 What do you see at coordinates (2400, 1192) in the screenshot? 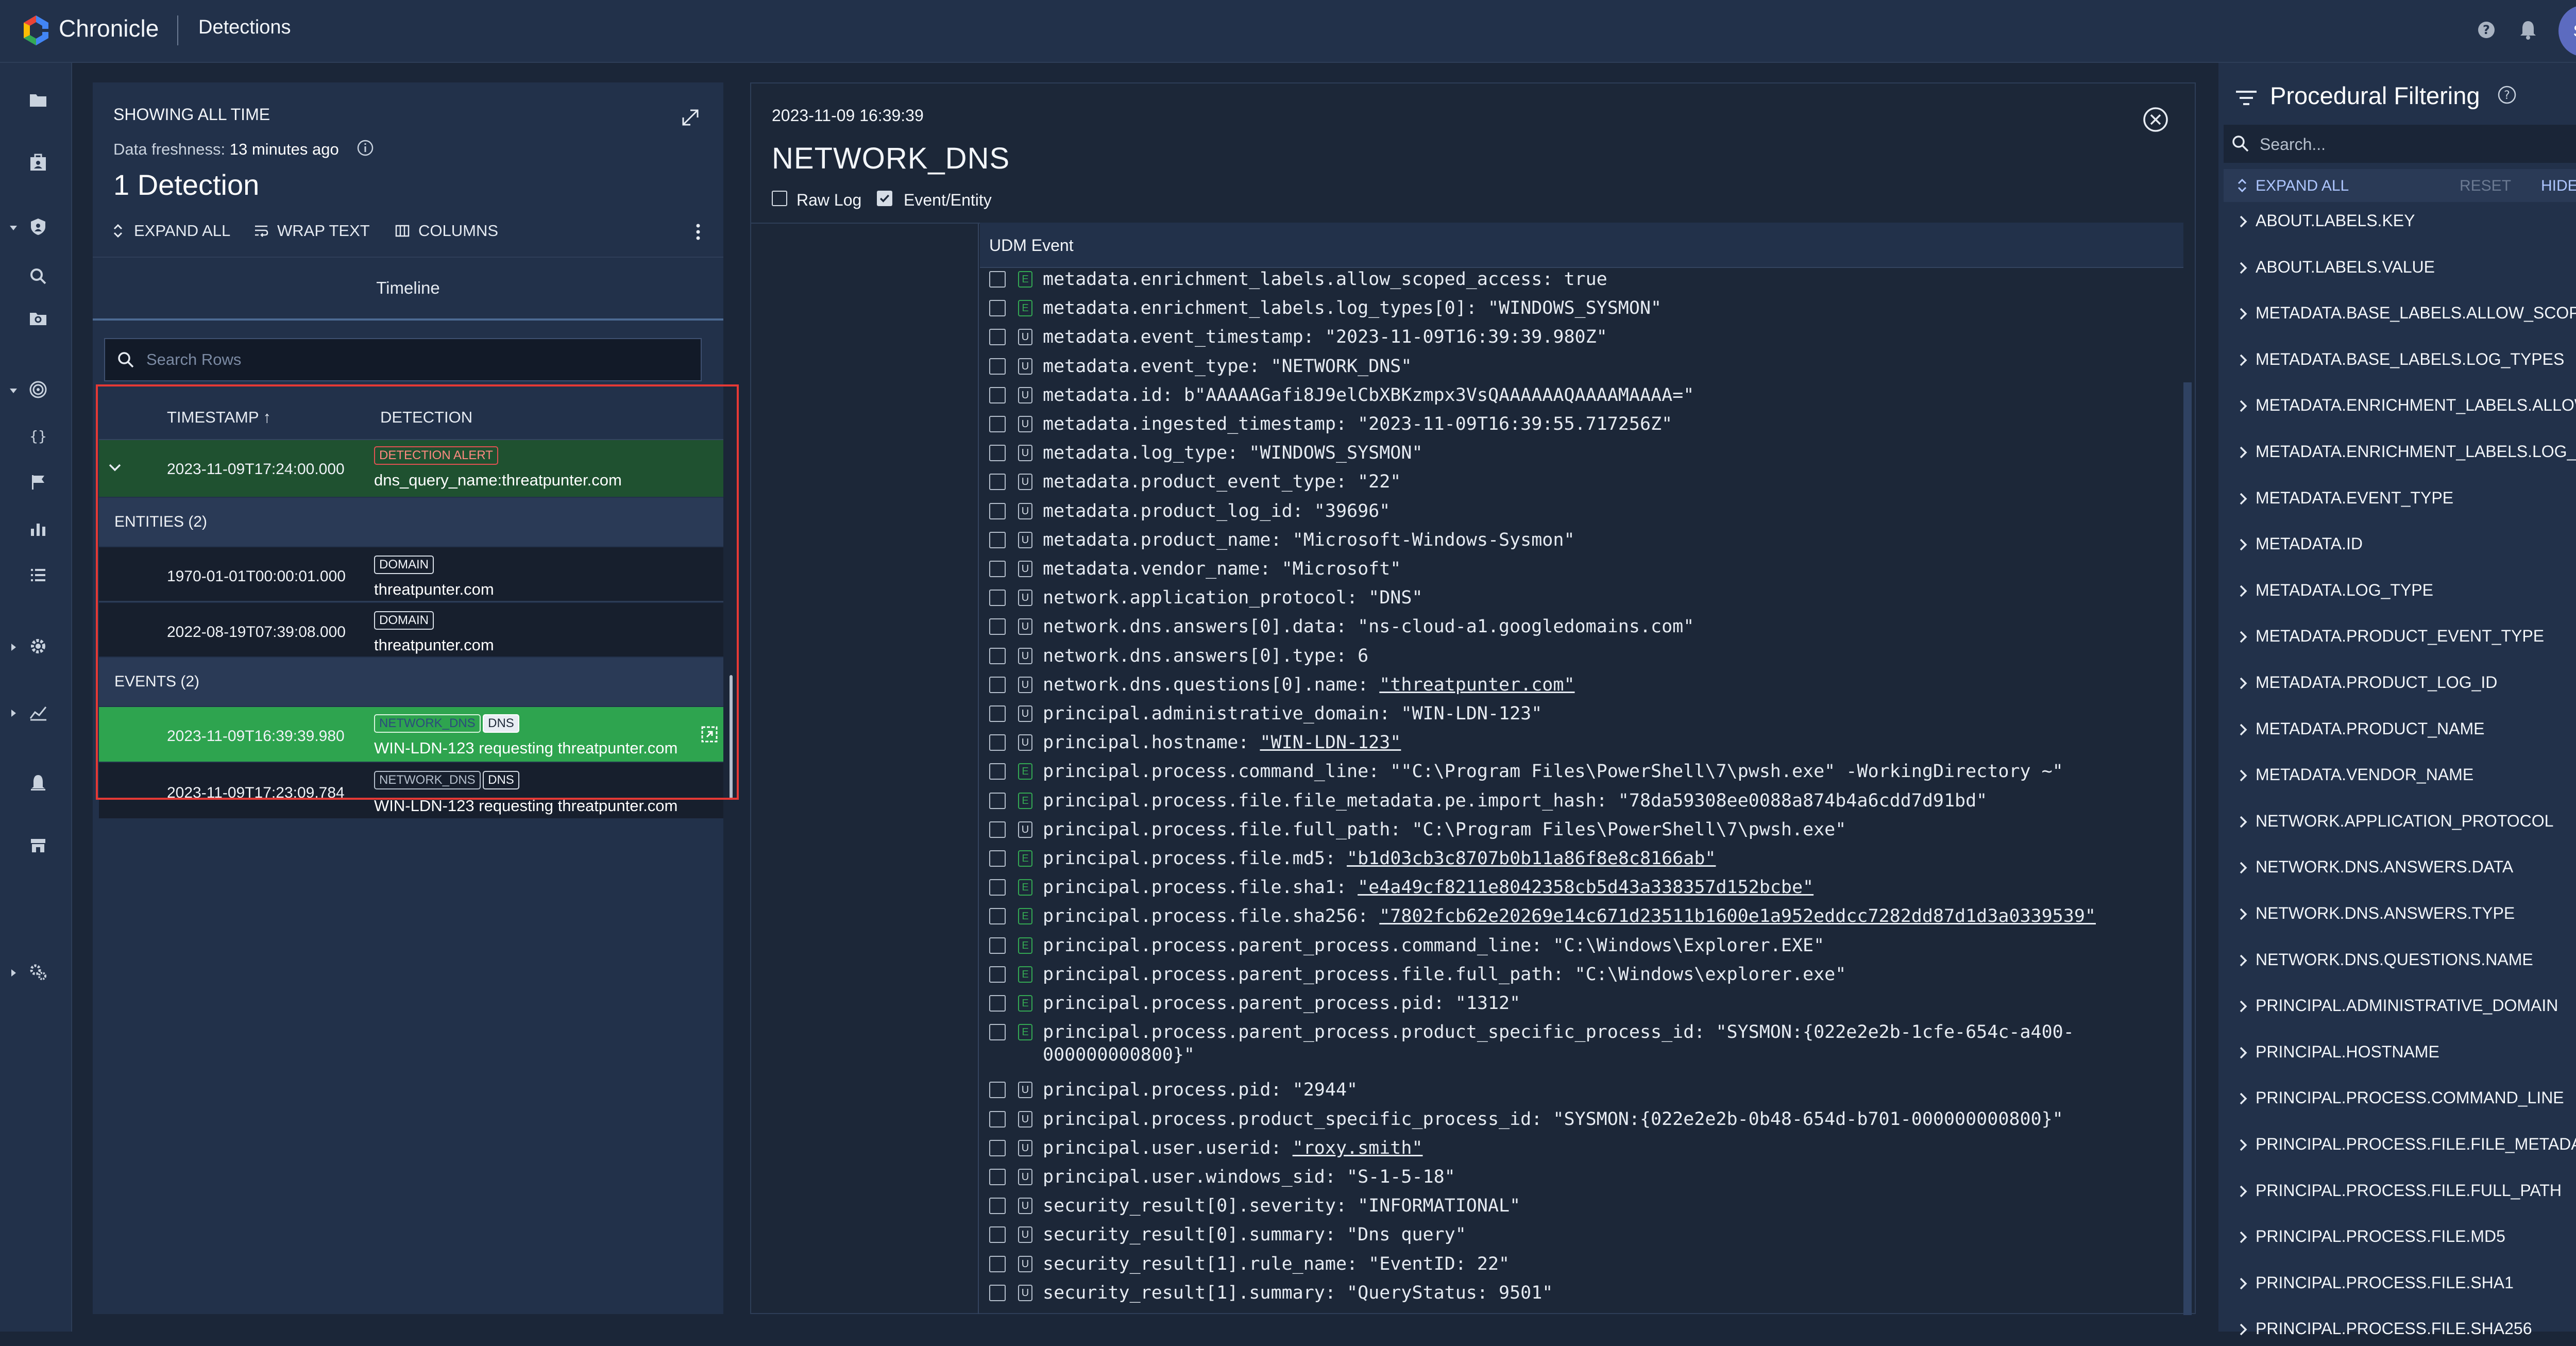
I see `filter-field-item: PRINCIPAL.PROCESS.FILE.FULL_PATH` at bounding box center [2400, 1192].